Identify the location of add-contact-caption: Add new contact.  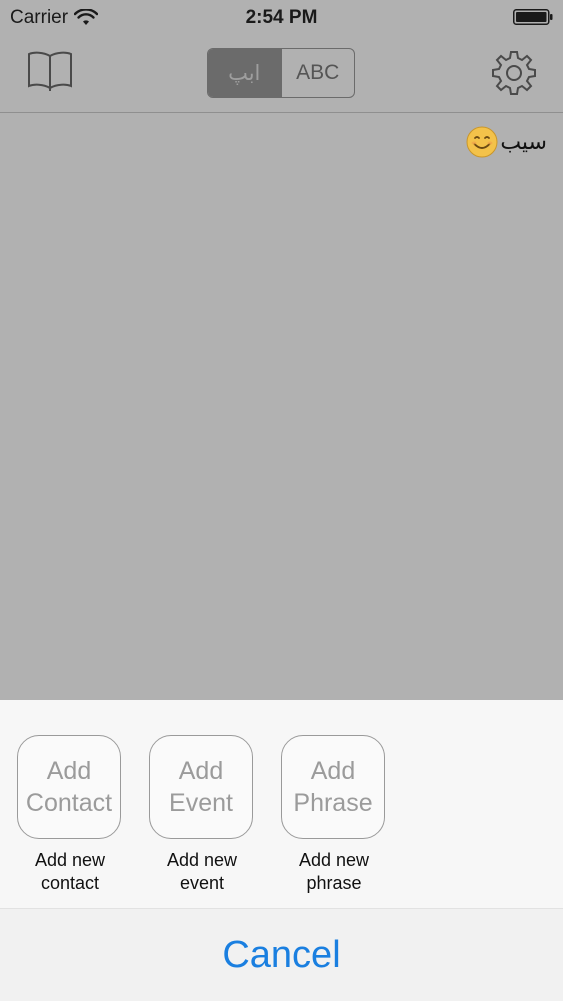
(70, 871).